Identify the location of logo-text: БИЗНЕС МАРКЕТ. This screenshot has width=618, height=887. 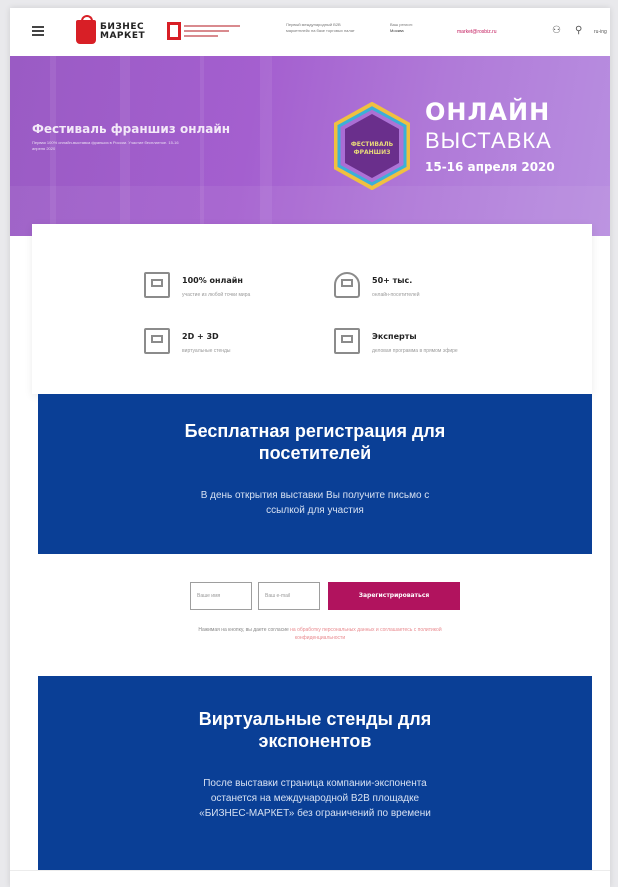
(122, 32).